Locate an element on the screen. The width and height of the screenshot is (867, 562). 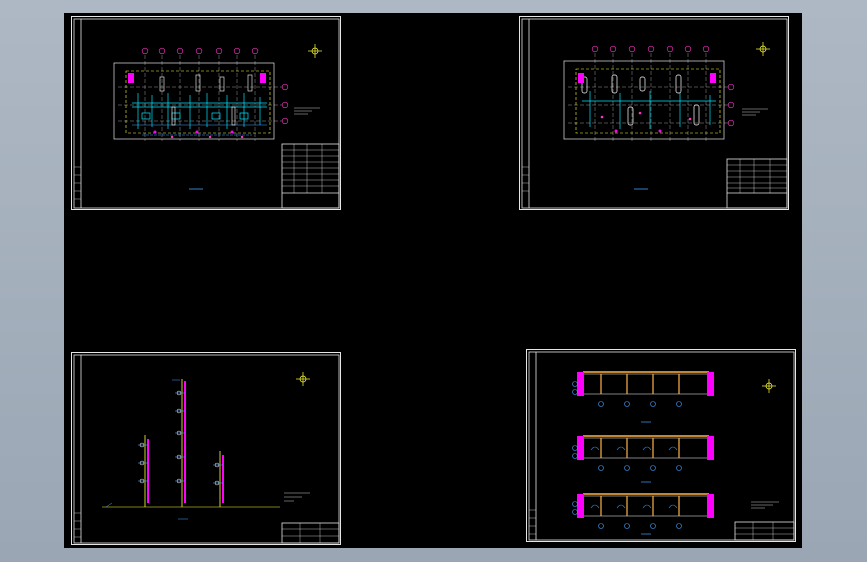
drawing-sheet-riser is located at coordinates (206, 448).